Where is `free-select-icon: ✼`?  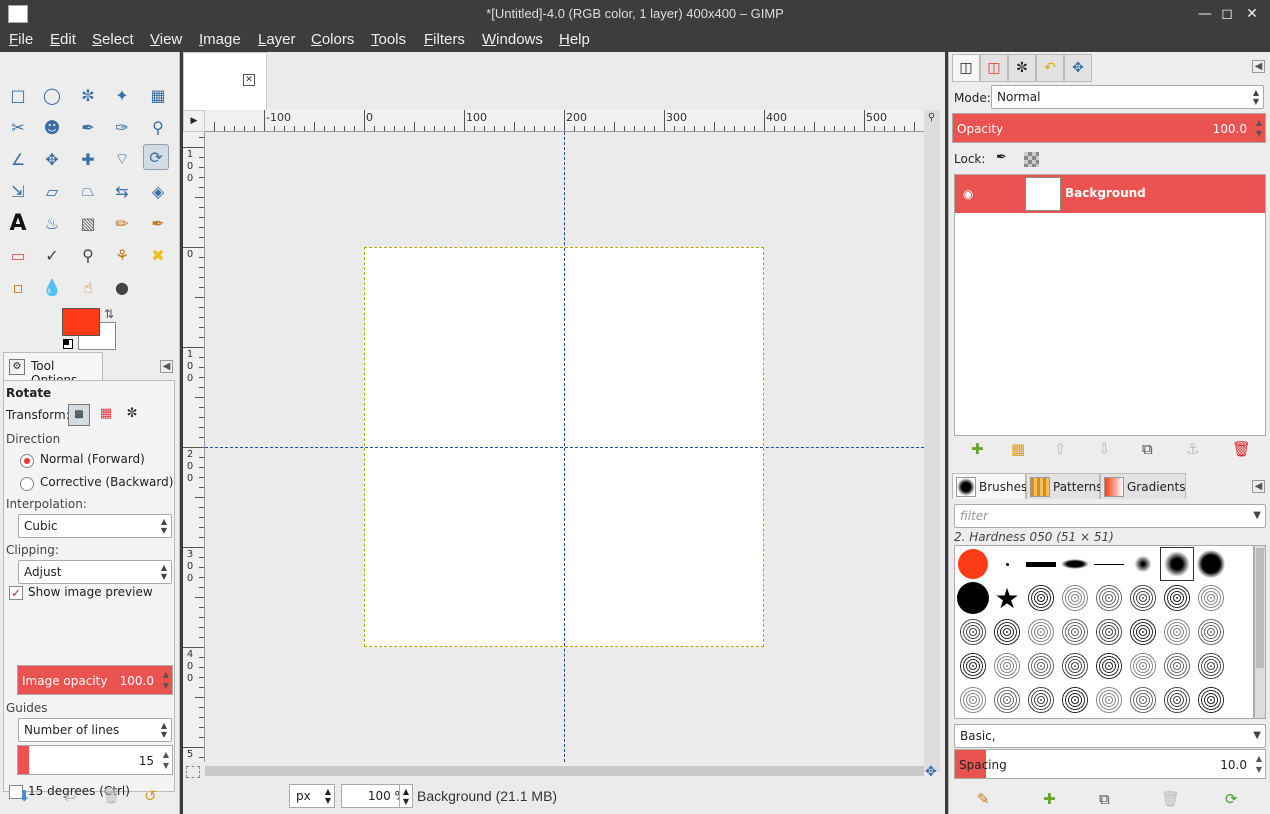 free-select-icon: ✼ is located at coordinates (88, 95).